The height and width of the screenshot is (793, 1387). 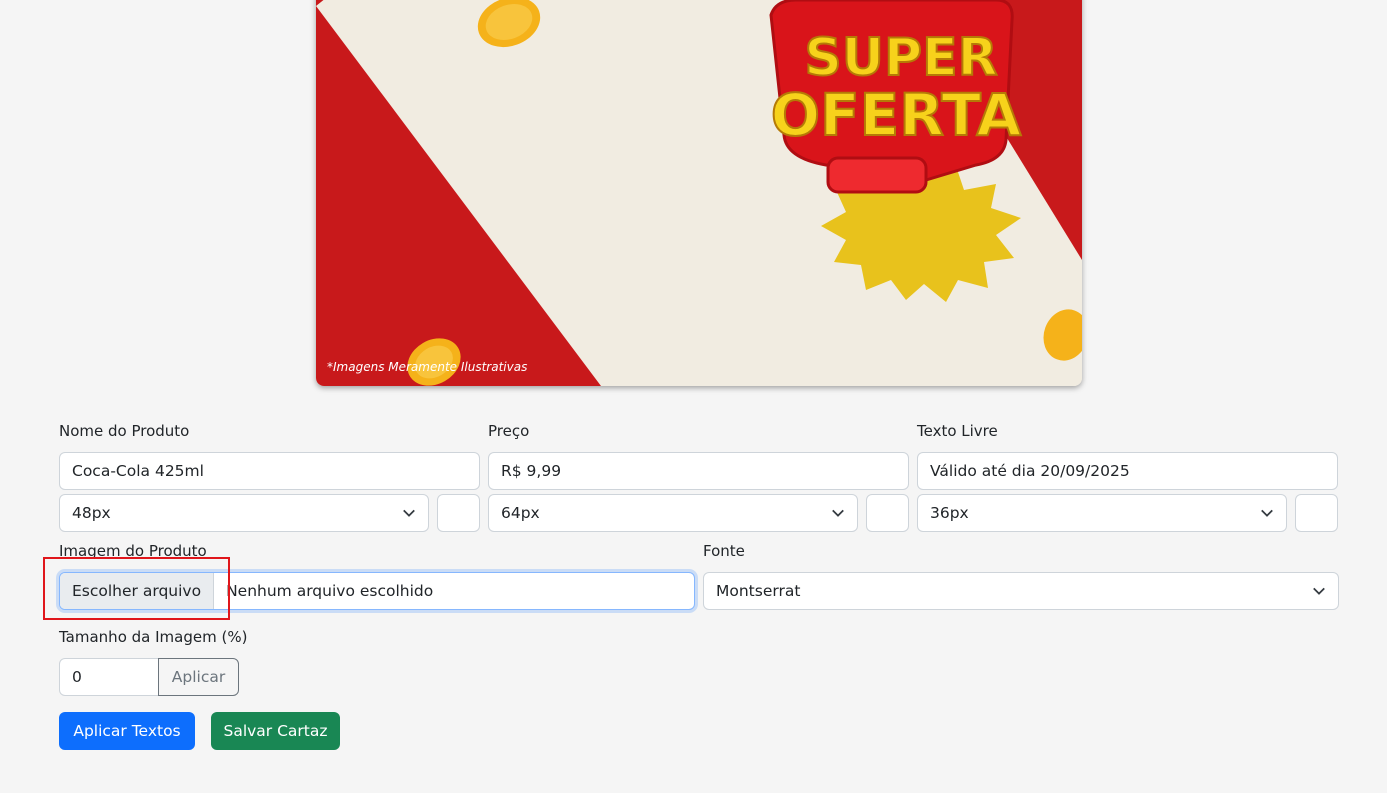 I want to click on image-size-label: Tamanho da Imagem (%), so click(x=153, y=637).